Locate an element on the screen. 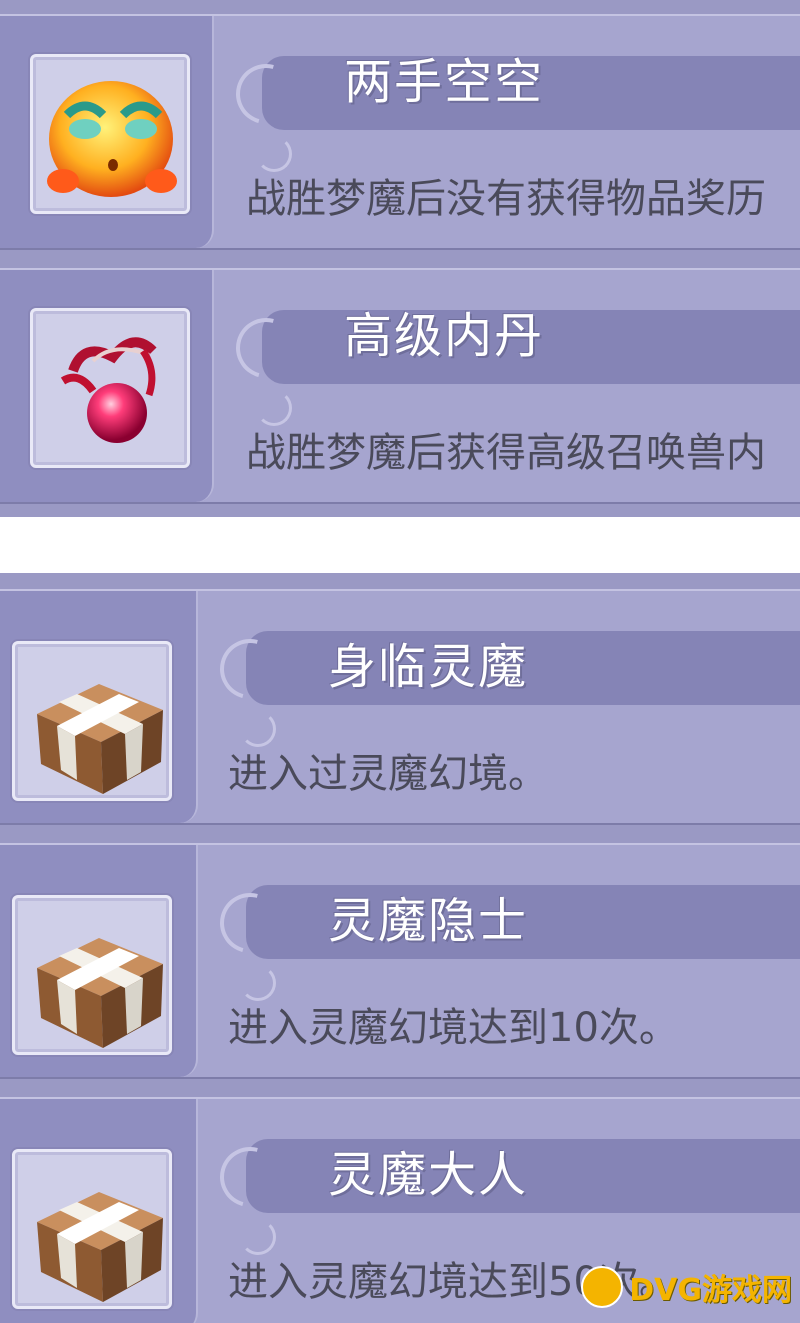 The image size is (800, 1323). watermark-text: DVG游戏网 is located at coordinates (710, 1290).